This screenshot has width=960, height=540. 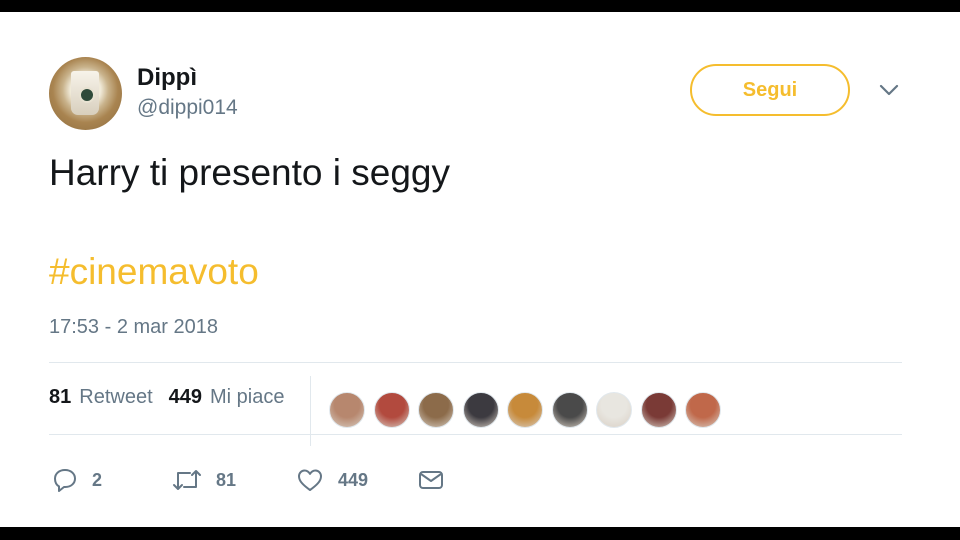 I want to click on retweet-label: Retweet, so click(x=115, y=397).